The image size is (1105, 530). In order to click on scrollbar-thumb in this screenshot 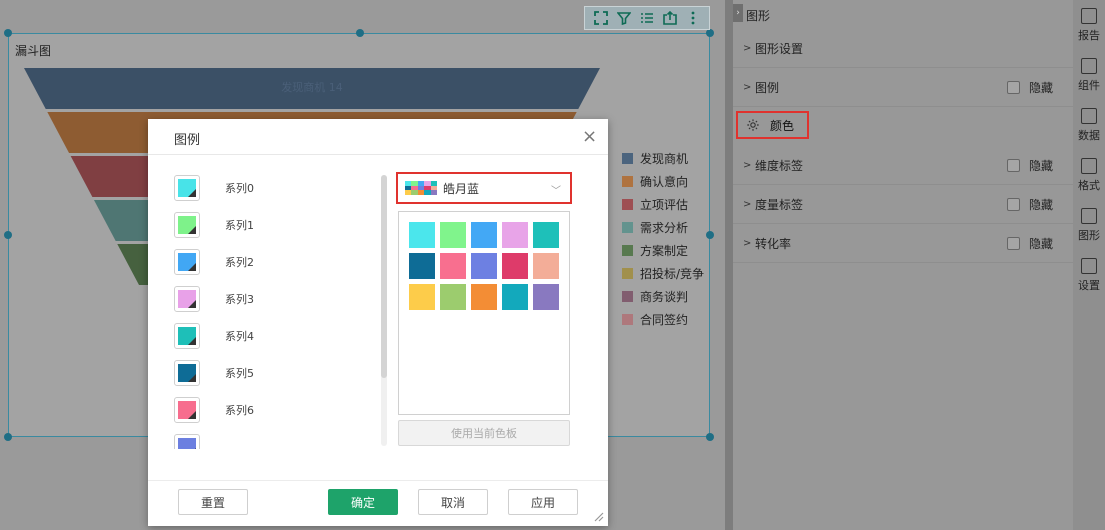, I will do `click(384, 276)`.